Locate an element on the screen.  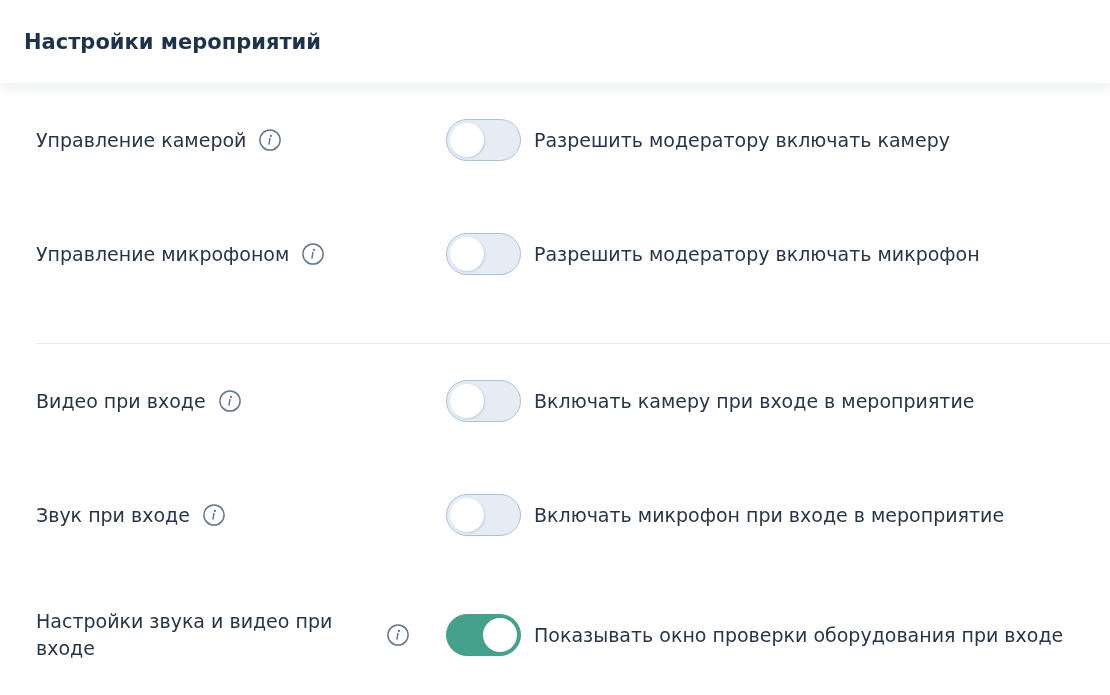
setting-label: Управление камерой is located at coordinates (141, 140).